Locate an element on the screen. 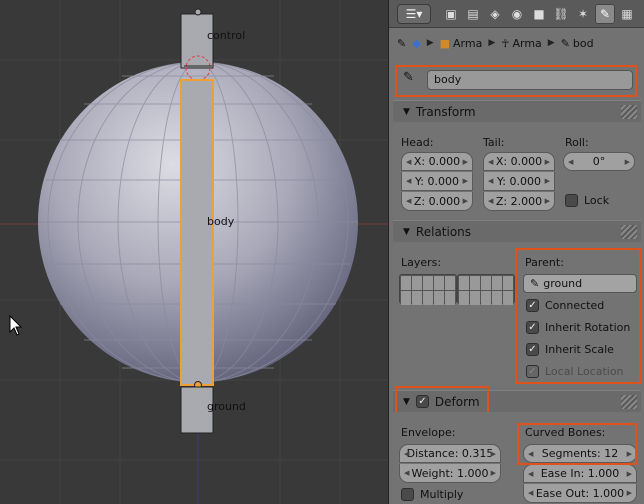 The image size is (644, 504). breadcrumb: ✎ ◆ ▶ ■ Arma ▶ ☥ Arma ▶ ✎ bod is located at coordinates (516, 43).